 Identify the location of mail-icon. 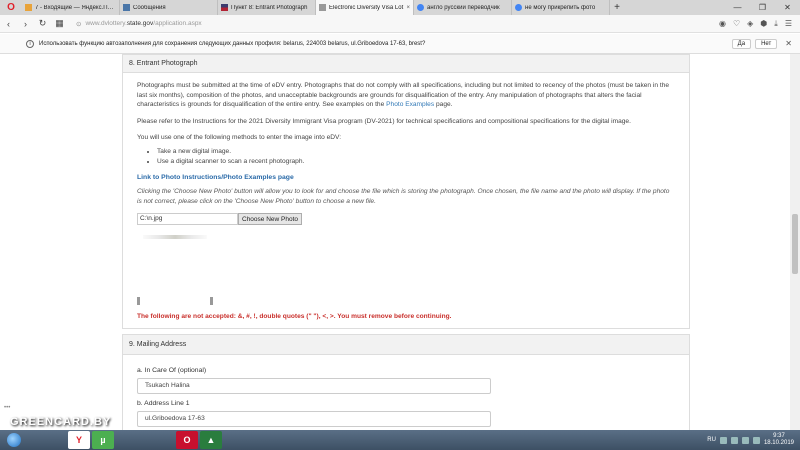
(28, 7).